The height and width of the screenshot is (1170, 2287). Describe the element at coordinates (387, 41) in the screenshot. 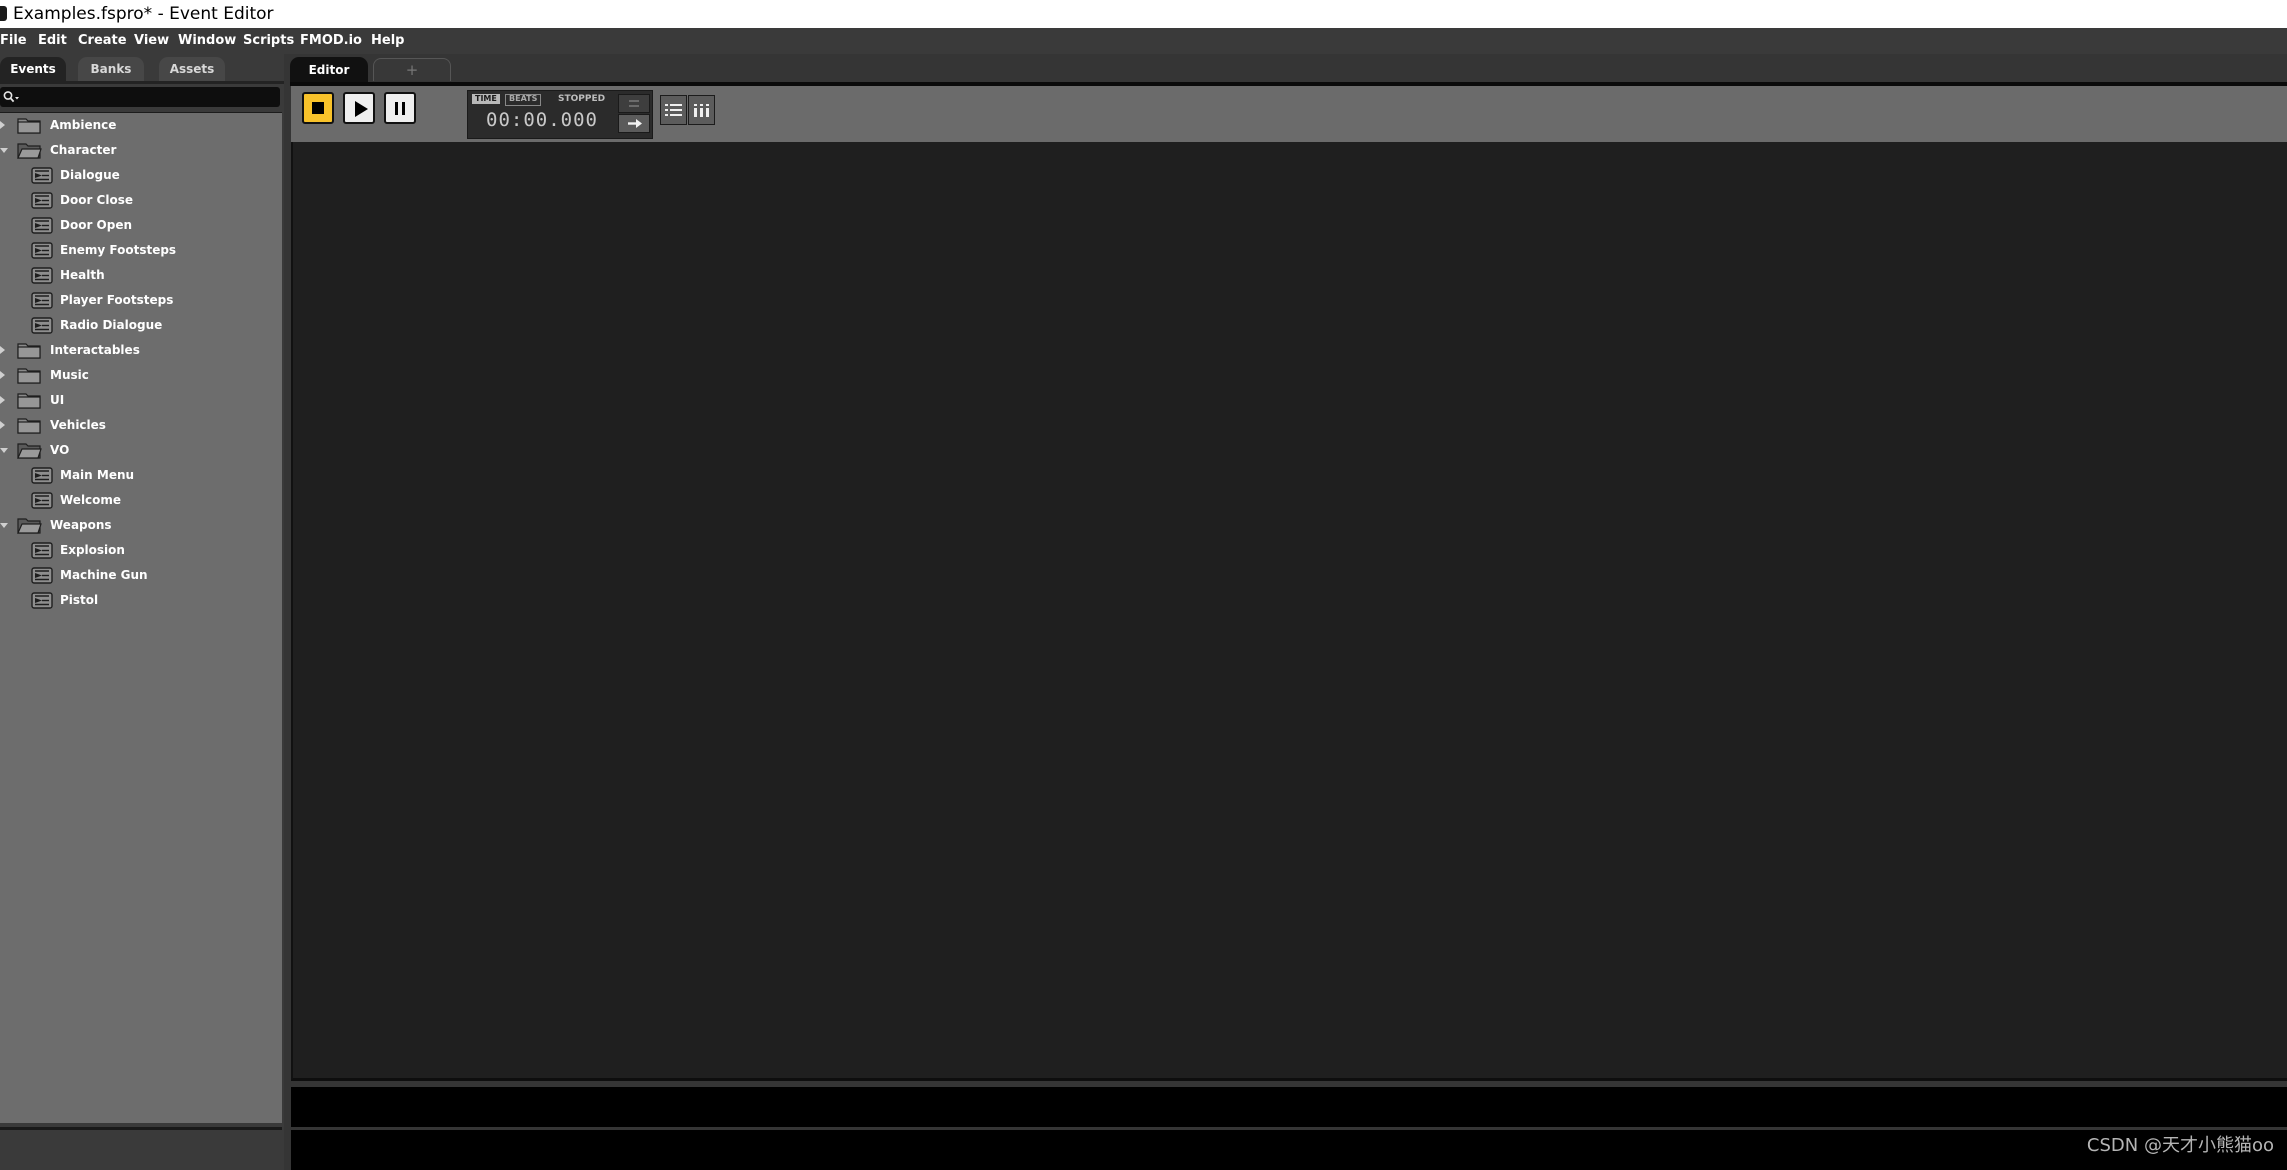

I see `menu-help: Help` at that location.